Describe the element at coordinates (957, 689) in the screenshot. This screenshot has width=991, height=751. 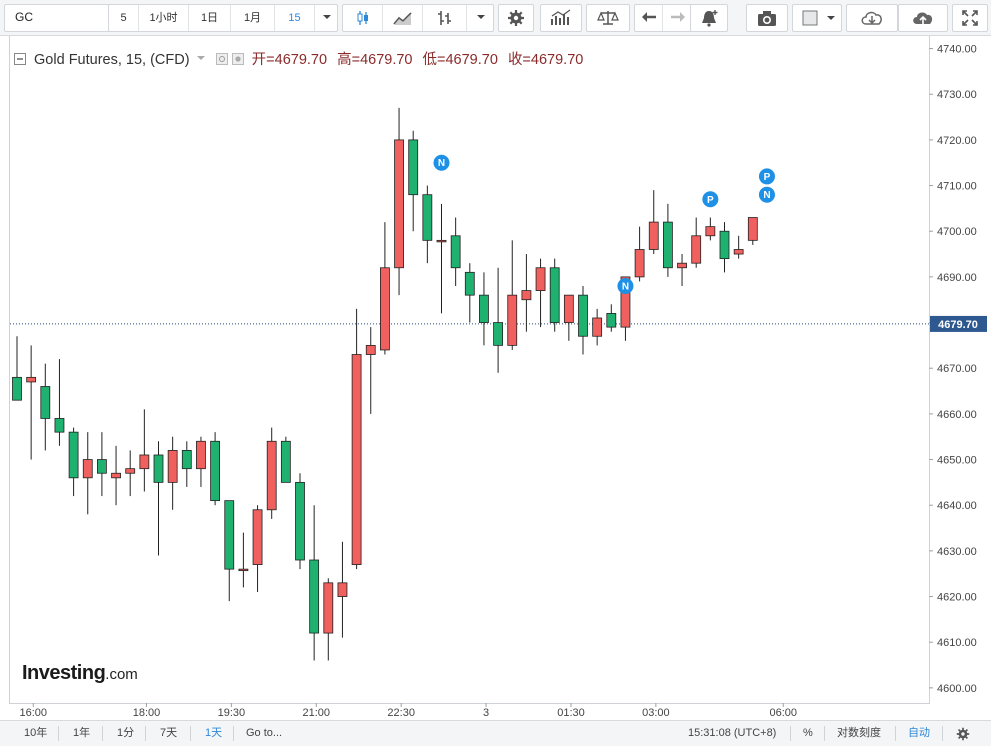
I see `price-tick-label: 4600.00` at that location.